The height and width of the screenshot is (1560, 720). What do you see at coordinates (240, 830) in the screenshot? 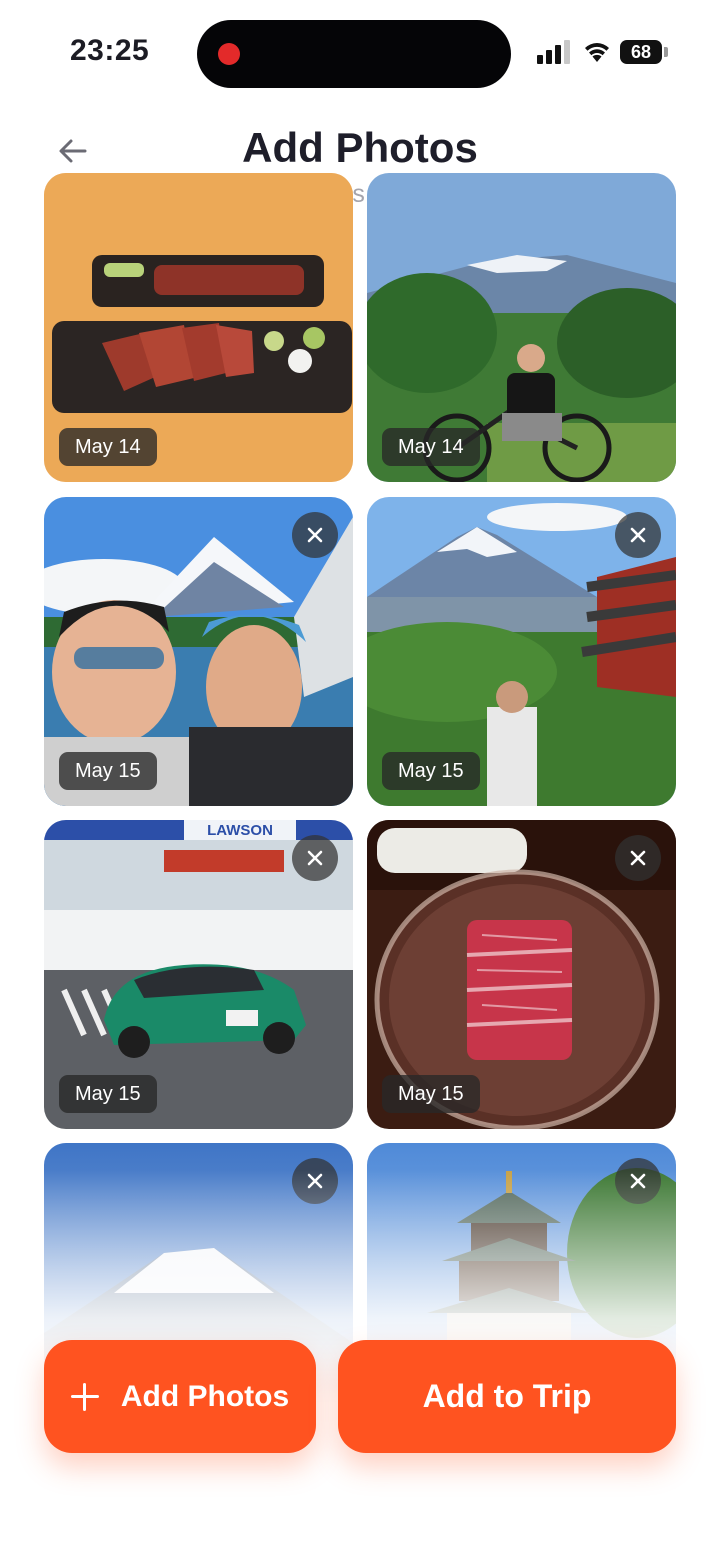
I see `store-sign: LAWSON` at bounding box center [240, 830].